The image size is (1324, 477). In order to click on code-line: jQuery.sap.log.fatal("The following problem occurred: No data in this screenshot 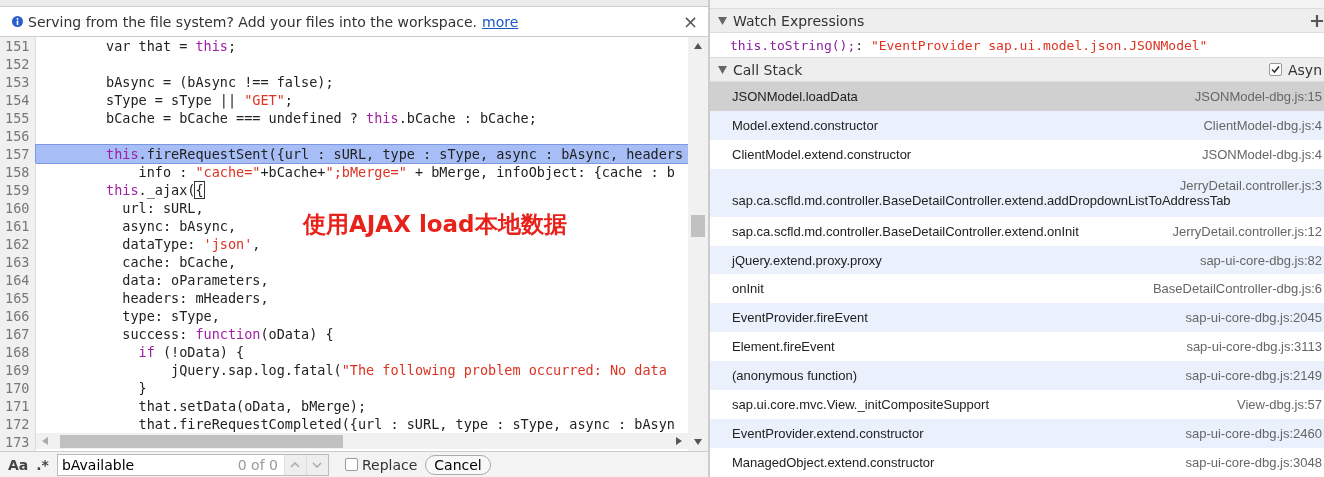, I will do `click(418, 370)`.